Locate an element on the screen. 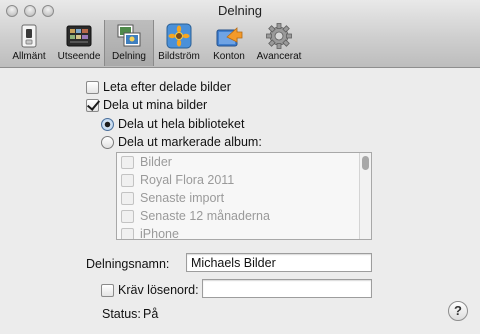  share-my-photos-checkbox: Dela ut mina bilder is located at coordinates (146, 105).